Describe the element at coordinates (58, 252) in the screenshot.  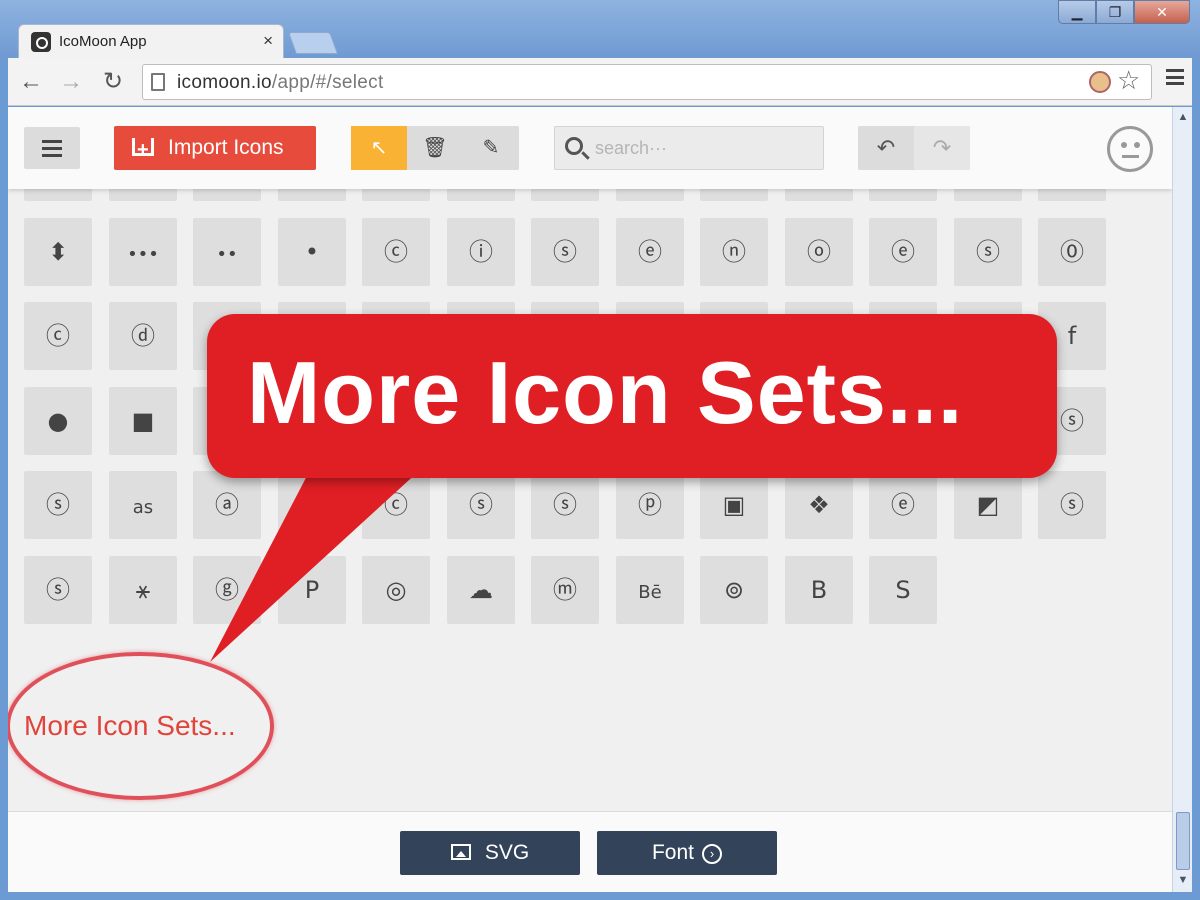
I see `icon-tile: ⬍` at that location.